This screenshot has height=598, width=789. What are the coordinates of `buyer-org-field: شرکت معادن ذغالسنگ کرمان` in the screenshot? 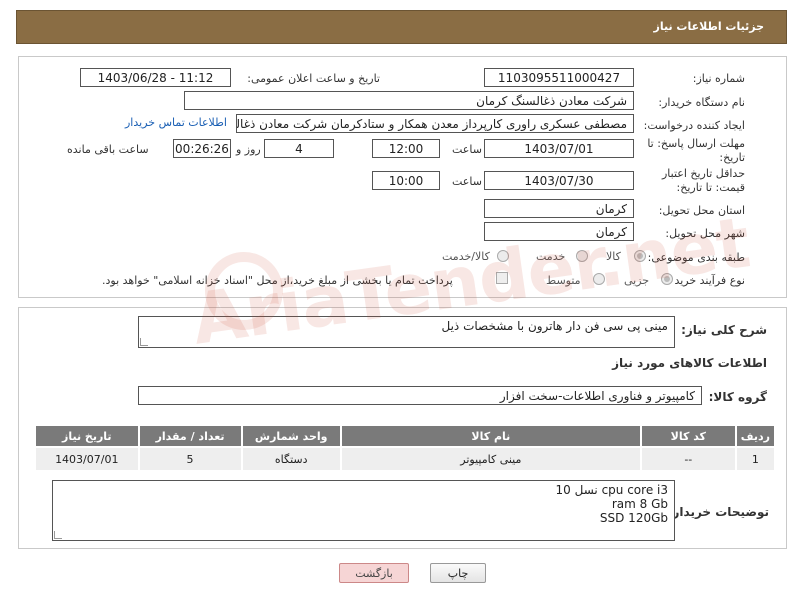 It's located at (409, 100).